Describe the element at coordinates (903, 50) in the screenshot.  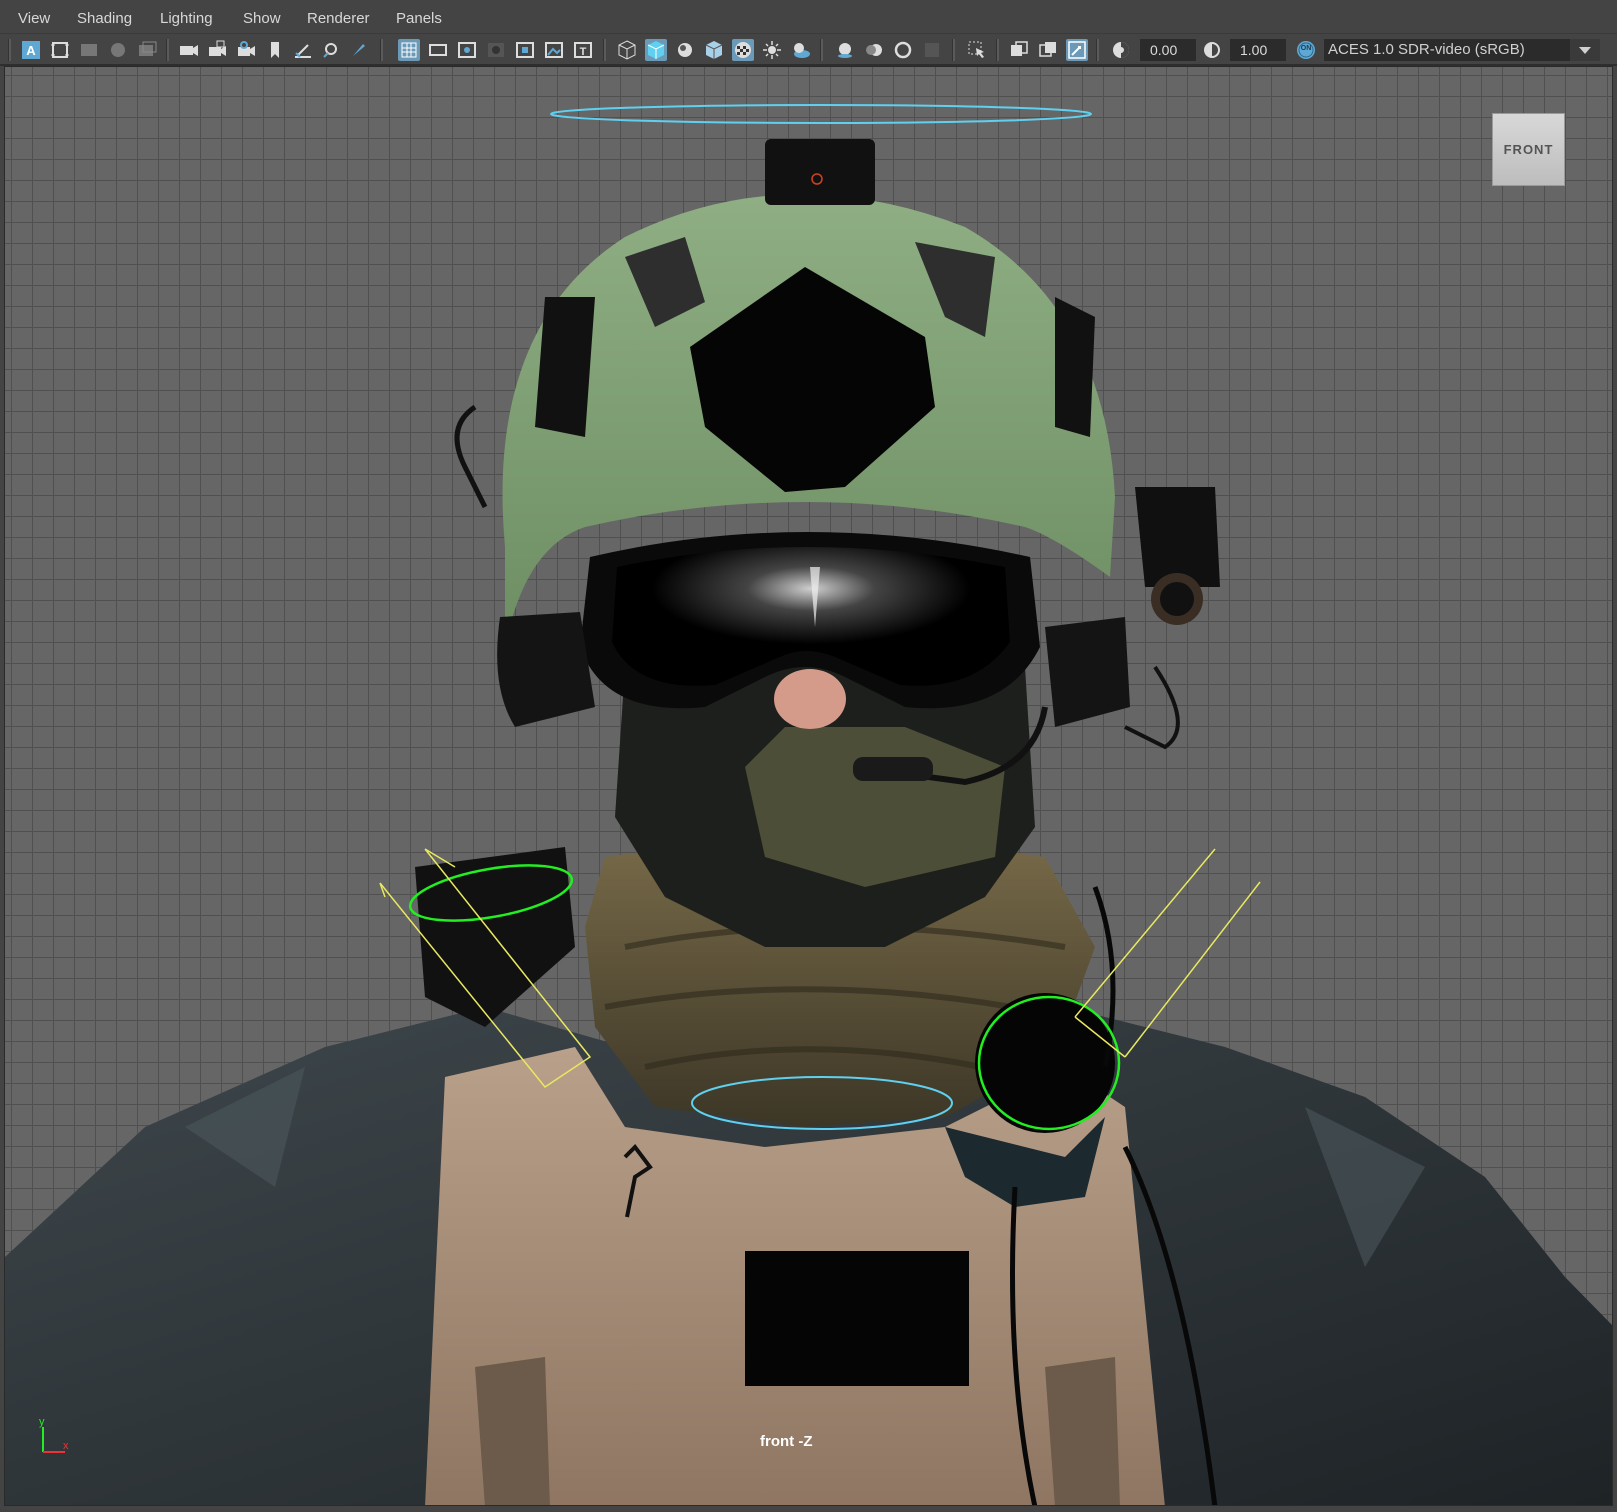
I see `multisample-anti-aliasing-icon` at that location.